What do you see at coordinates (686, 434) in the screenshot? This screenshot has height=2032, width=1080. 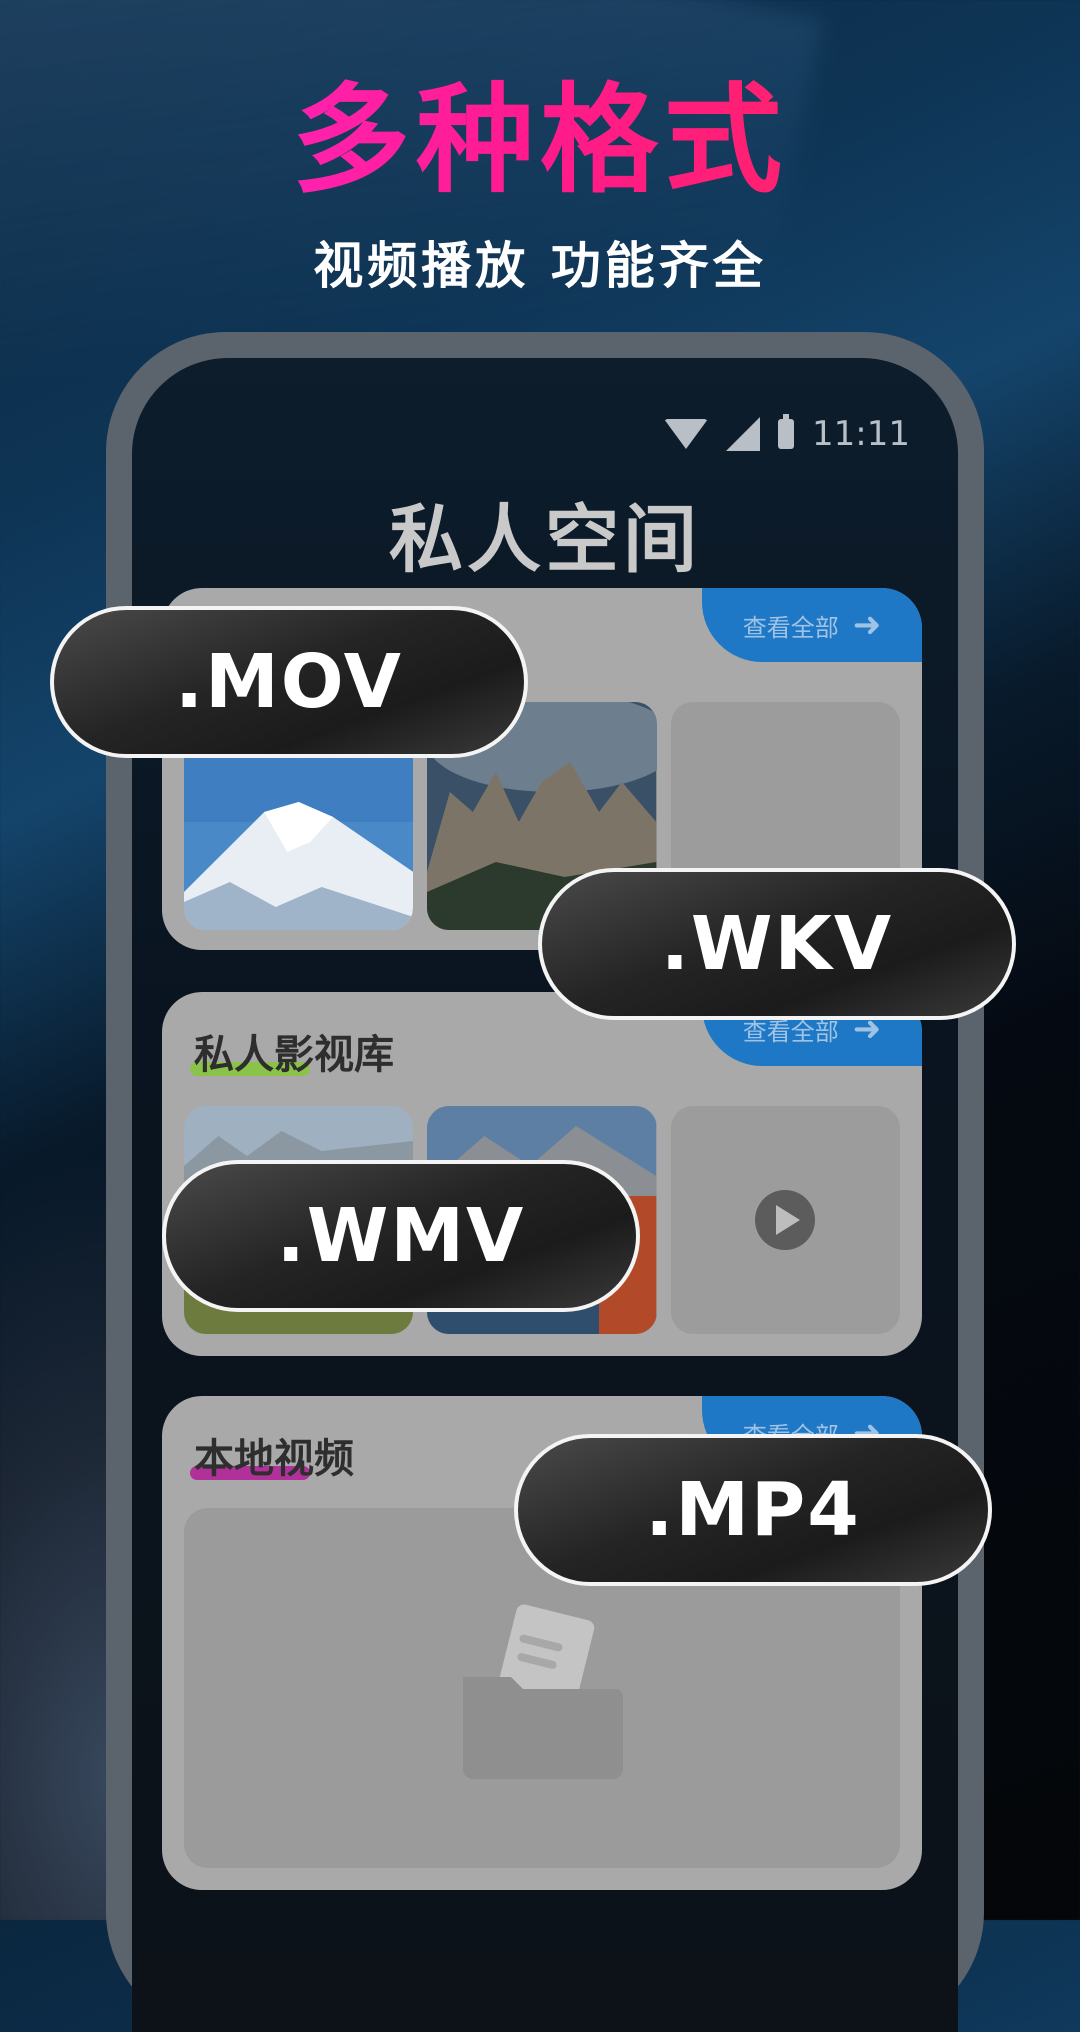 I see `wifi-icon` at bounding box center [686, 434].